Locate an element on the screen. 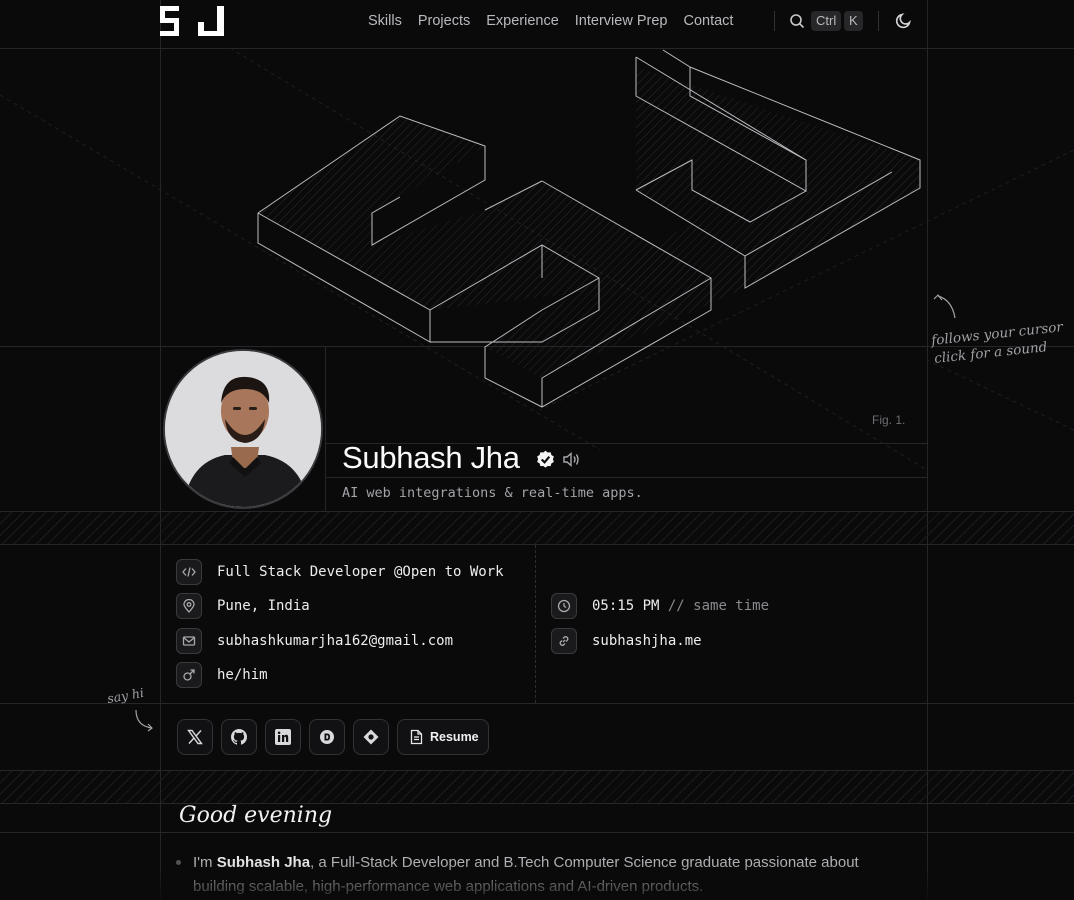 The width and height of the screenshot is (1074, 900). moon-icon is located at coordinates (903, 20).